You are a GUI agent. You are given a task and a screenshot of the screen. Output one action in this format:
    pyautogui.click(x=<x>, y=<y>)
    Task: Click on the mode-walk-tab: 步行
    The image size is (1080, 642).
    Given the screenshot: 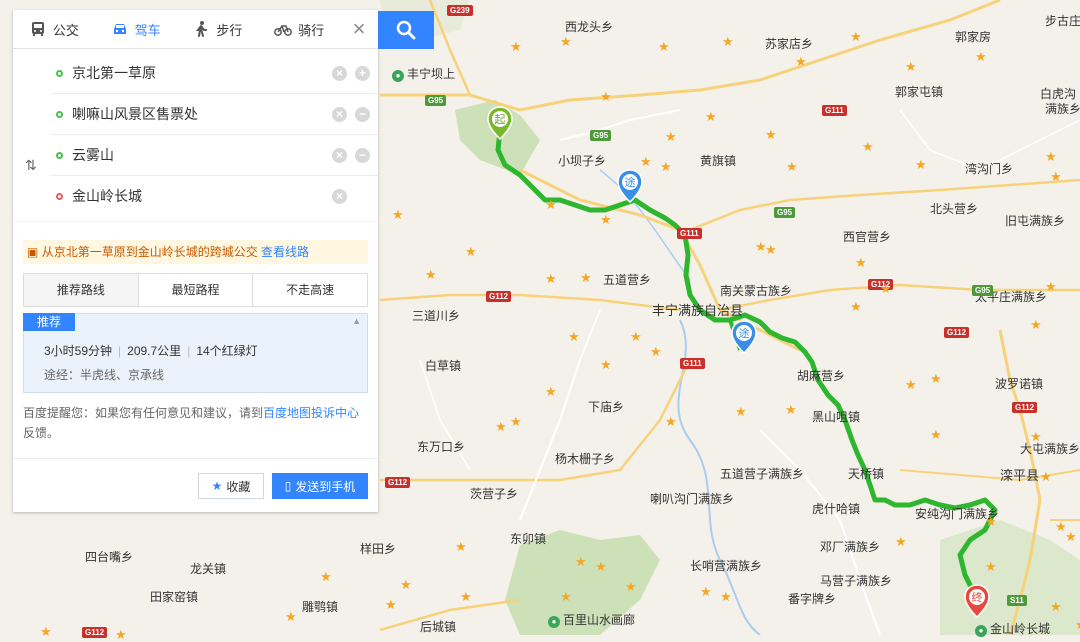 What is the action you would take?
    pyautogui.click(x=218, y=29)
    